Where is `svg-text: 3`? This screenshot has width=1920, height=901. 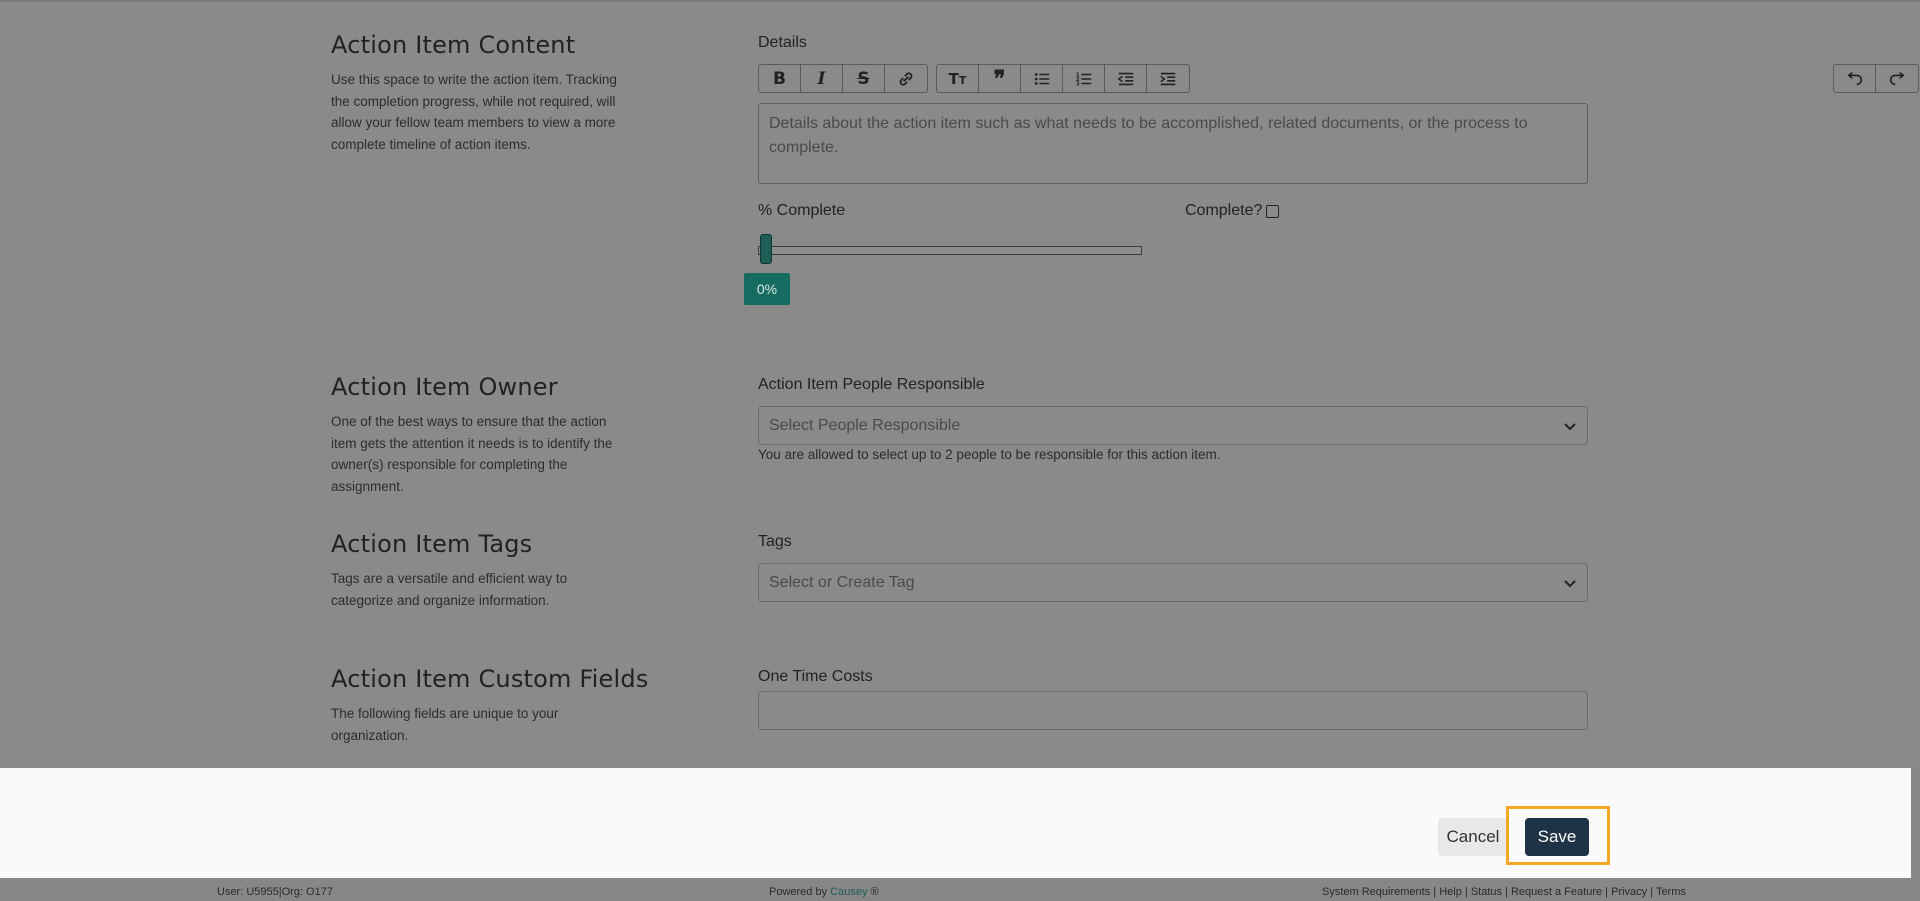 svg-text: 3 is located at coordinates (1077, 84).